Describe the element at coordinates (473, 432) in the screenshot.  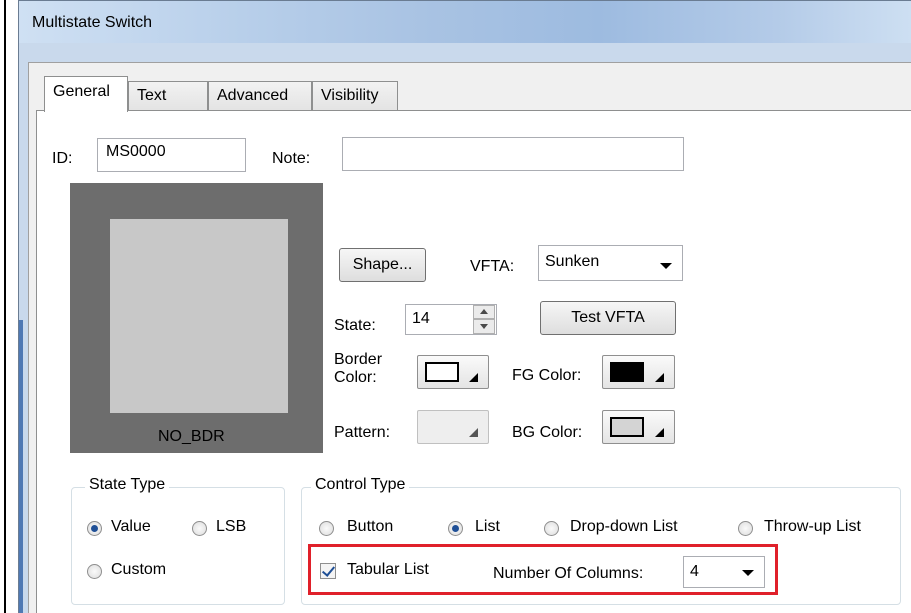
I see `pattern-dropdown-icon` at that location.